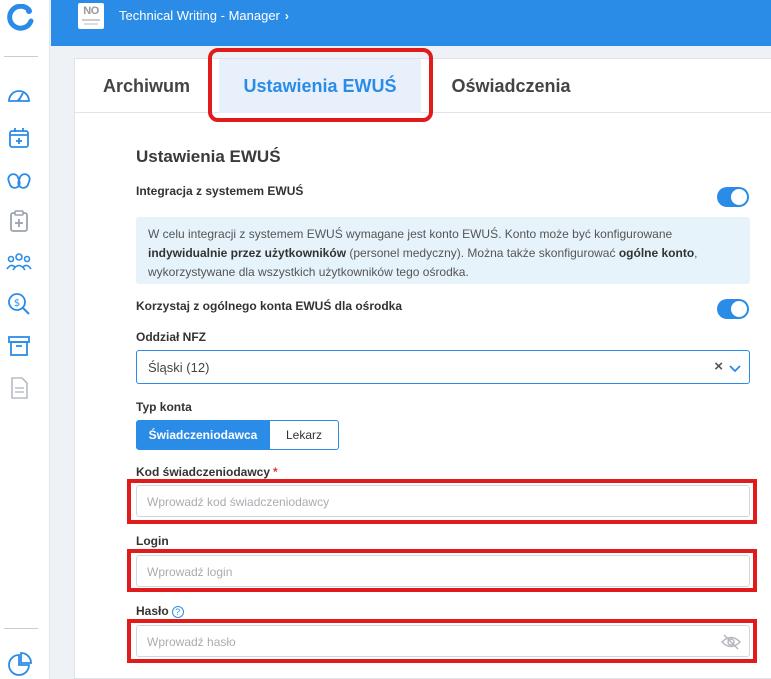 This screenshot has height=679, width=771. I want to click on account-type-provider-button: Świadczeniodawca, so click(203, 435).